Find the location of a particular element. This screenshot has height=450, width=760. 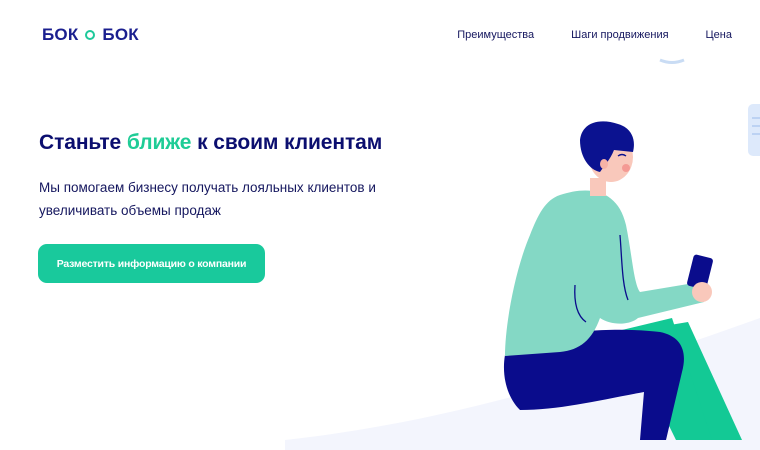

hero-title-start: Станьте is located at coordinates (83, 142).